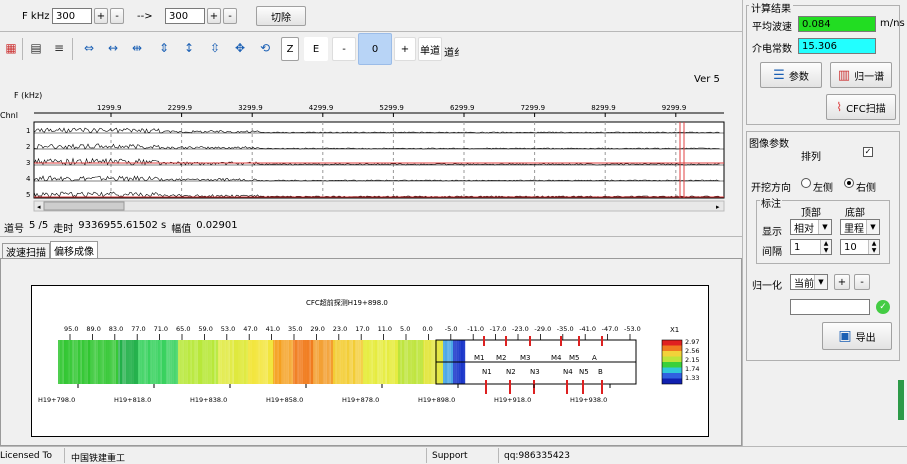  I want to click on freq-from-input: 300, so click(72, 16).